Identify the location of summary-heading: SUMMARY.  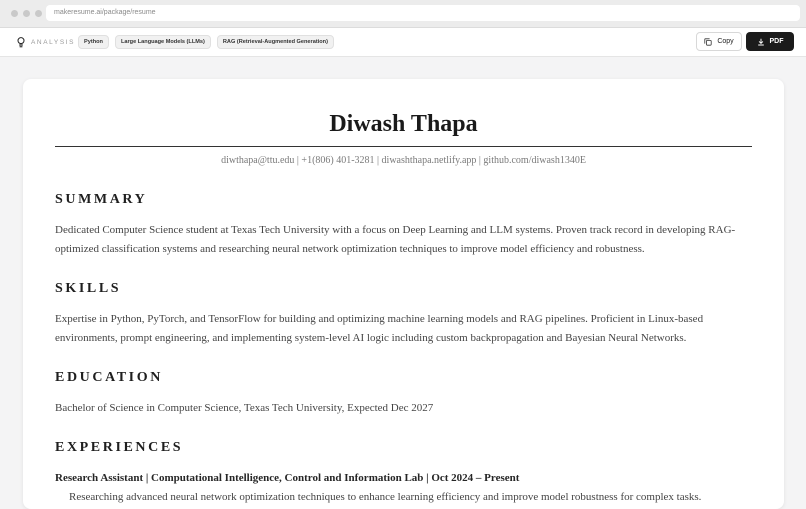
(101, 199).